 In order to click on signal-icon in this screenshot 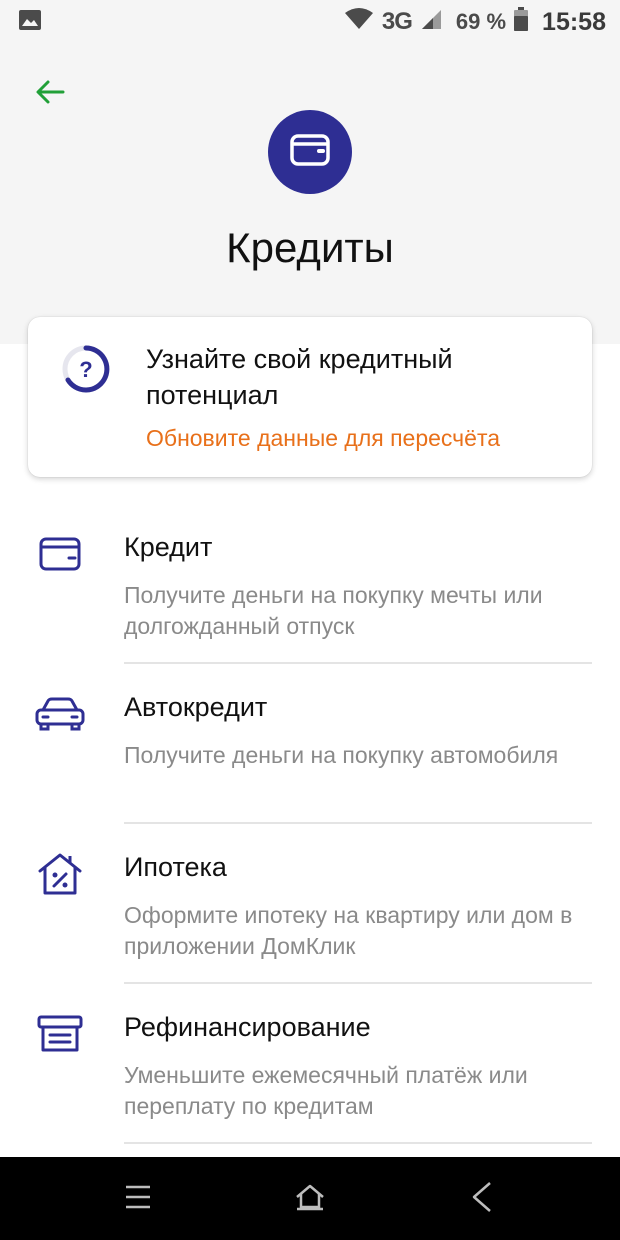, I will do `click(431, 22)`.